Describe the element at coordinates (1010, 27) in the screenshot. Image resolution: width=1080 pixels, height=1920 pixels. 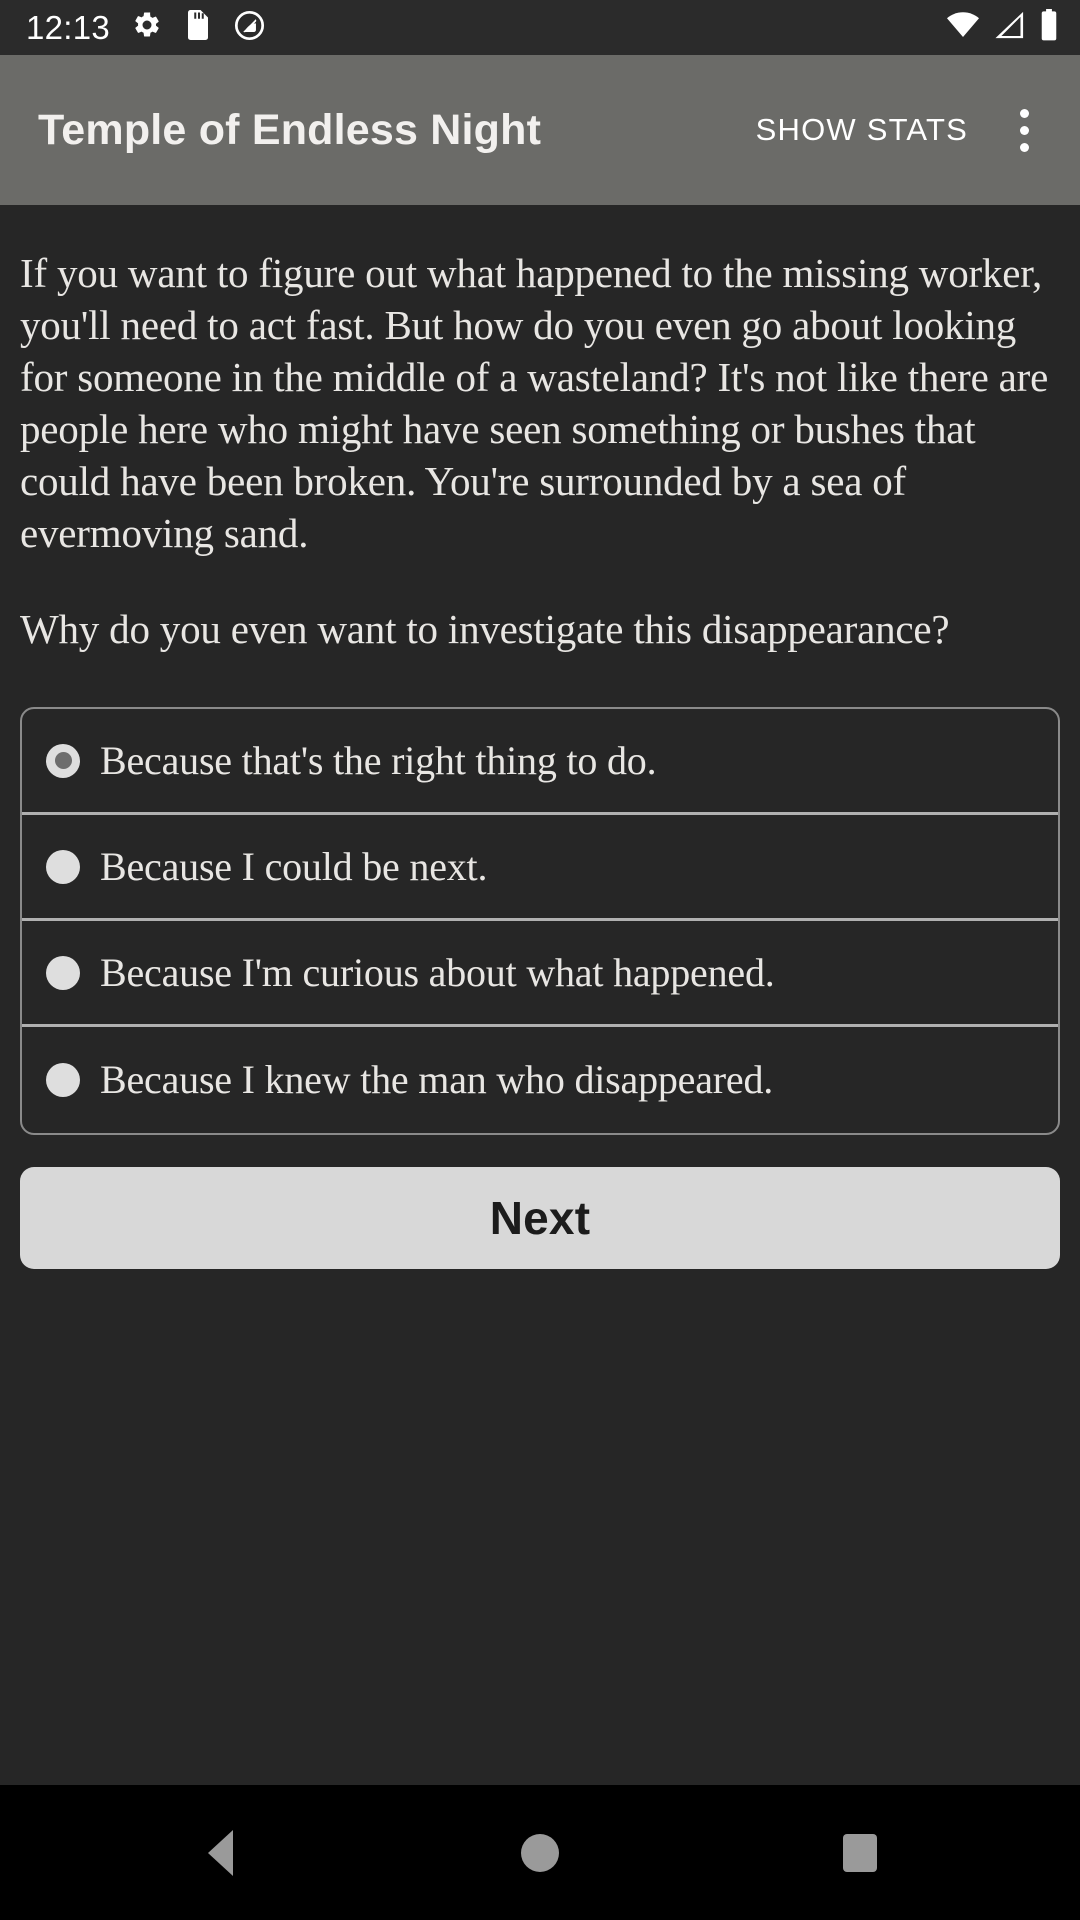
I see `cellular-signal-icon` at that location.